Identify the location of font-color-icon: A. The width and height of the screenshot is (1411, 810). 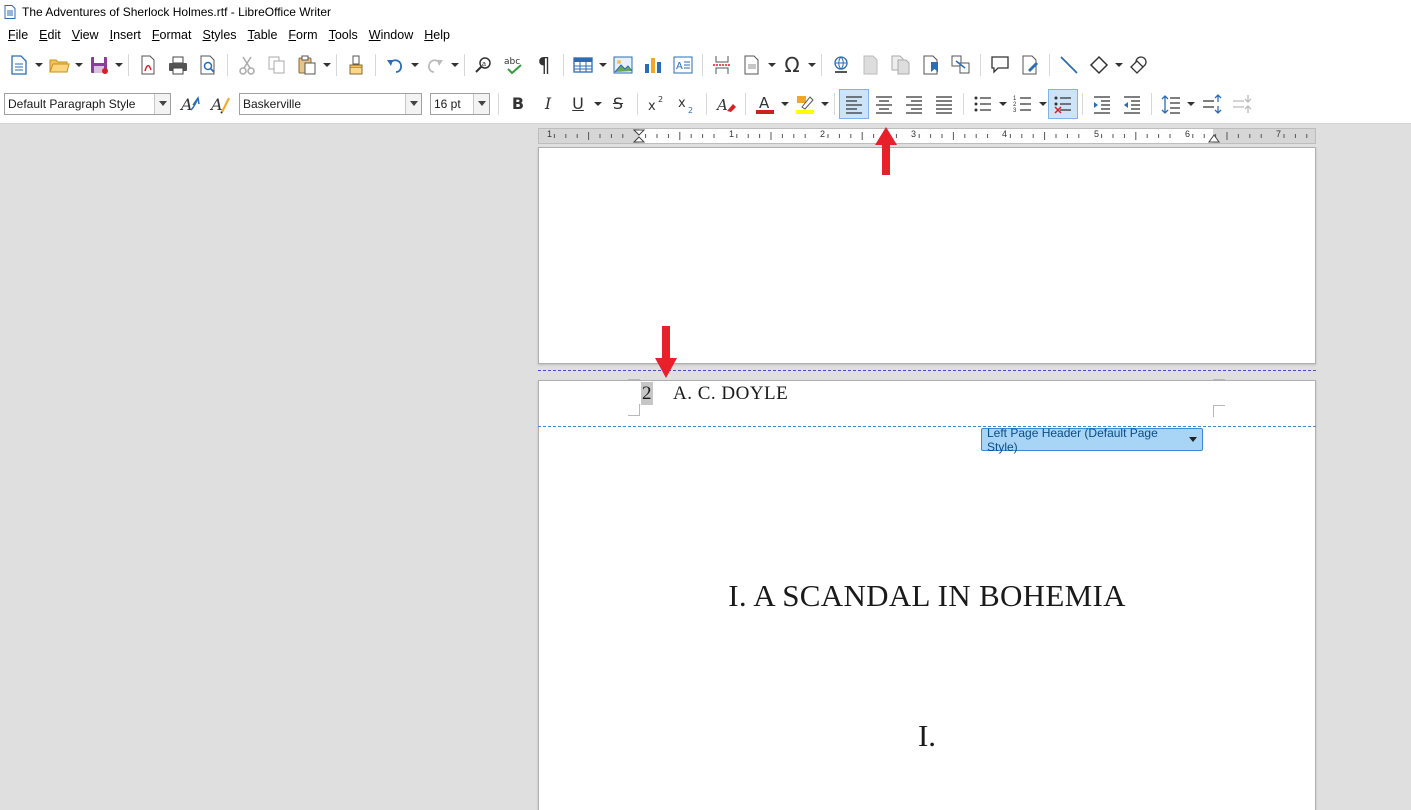
(765, 104).